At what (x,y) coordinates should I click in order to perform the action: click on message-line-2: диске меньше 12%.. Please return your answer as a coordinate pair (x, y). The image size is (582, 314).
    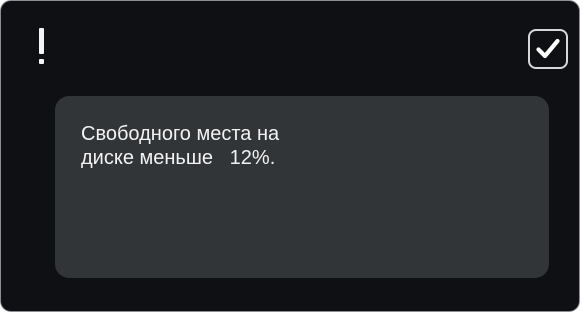
    Looking at the image, I should click on (178, 158).